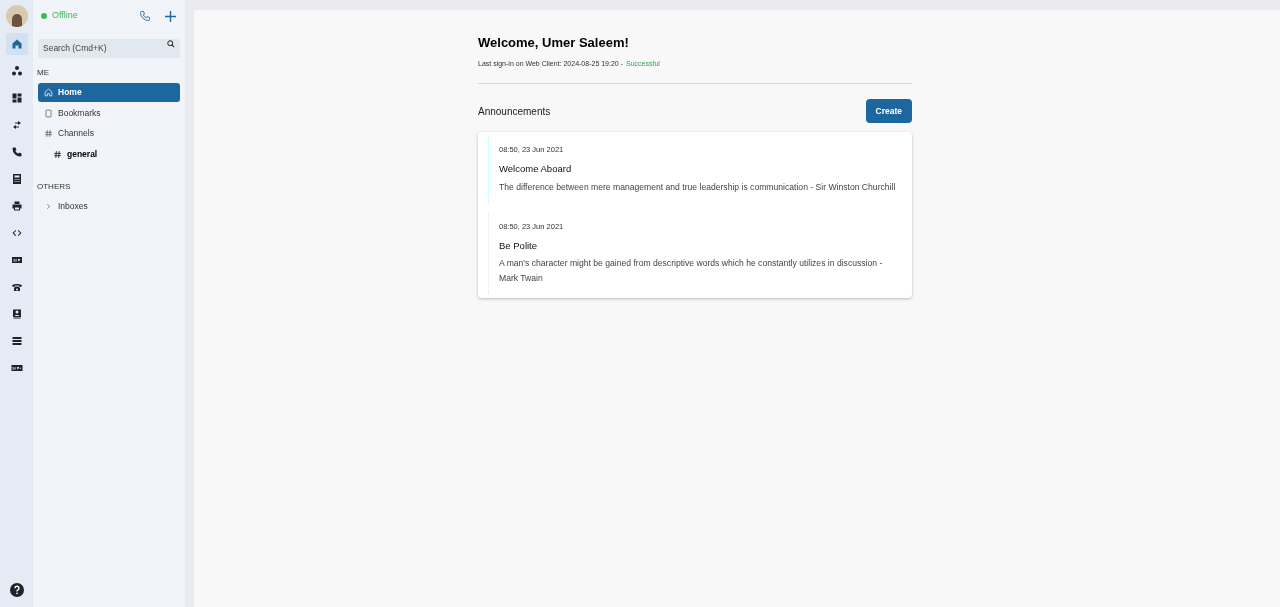  What do you see at coordinates (109, 206) in the screenshot?
I see `sidebar-item: Inboxes` at bounding box center [109, 206].